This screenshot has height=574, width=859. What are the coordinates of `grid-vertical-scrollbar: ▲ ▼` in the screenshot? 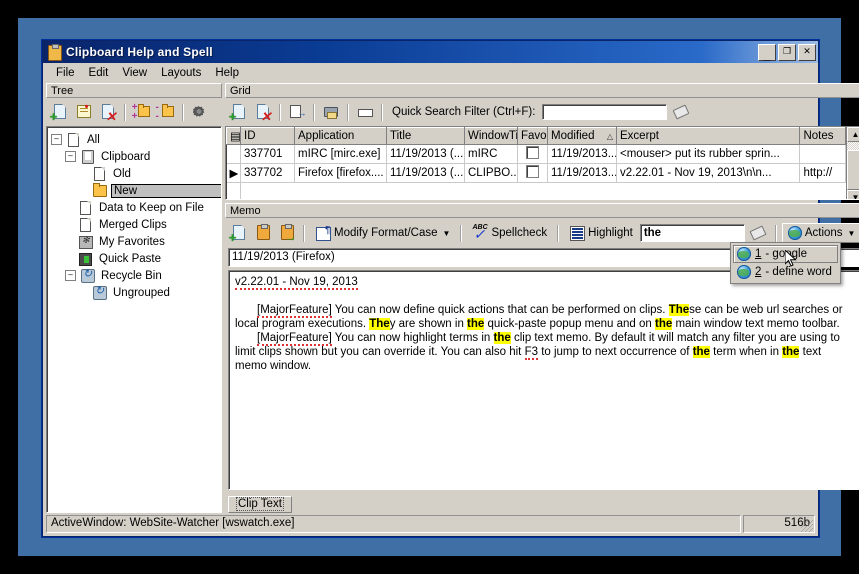 It's located at (852, 163).